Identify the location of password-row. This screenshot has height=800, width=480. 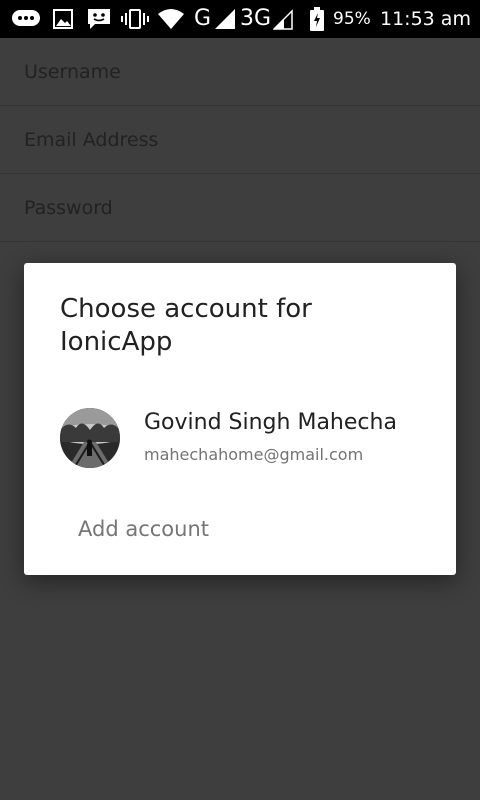
(240, 208).